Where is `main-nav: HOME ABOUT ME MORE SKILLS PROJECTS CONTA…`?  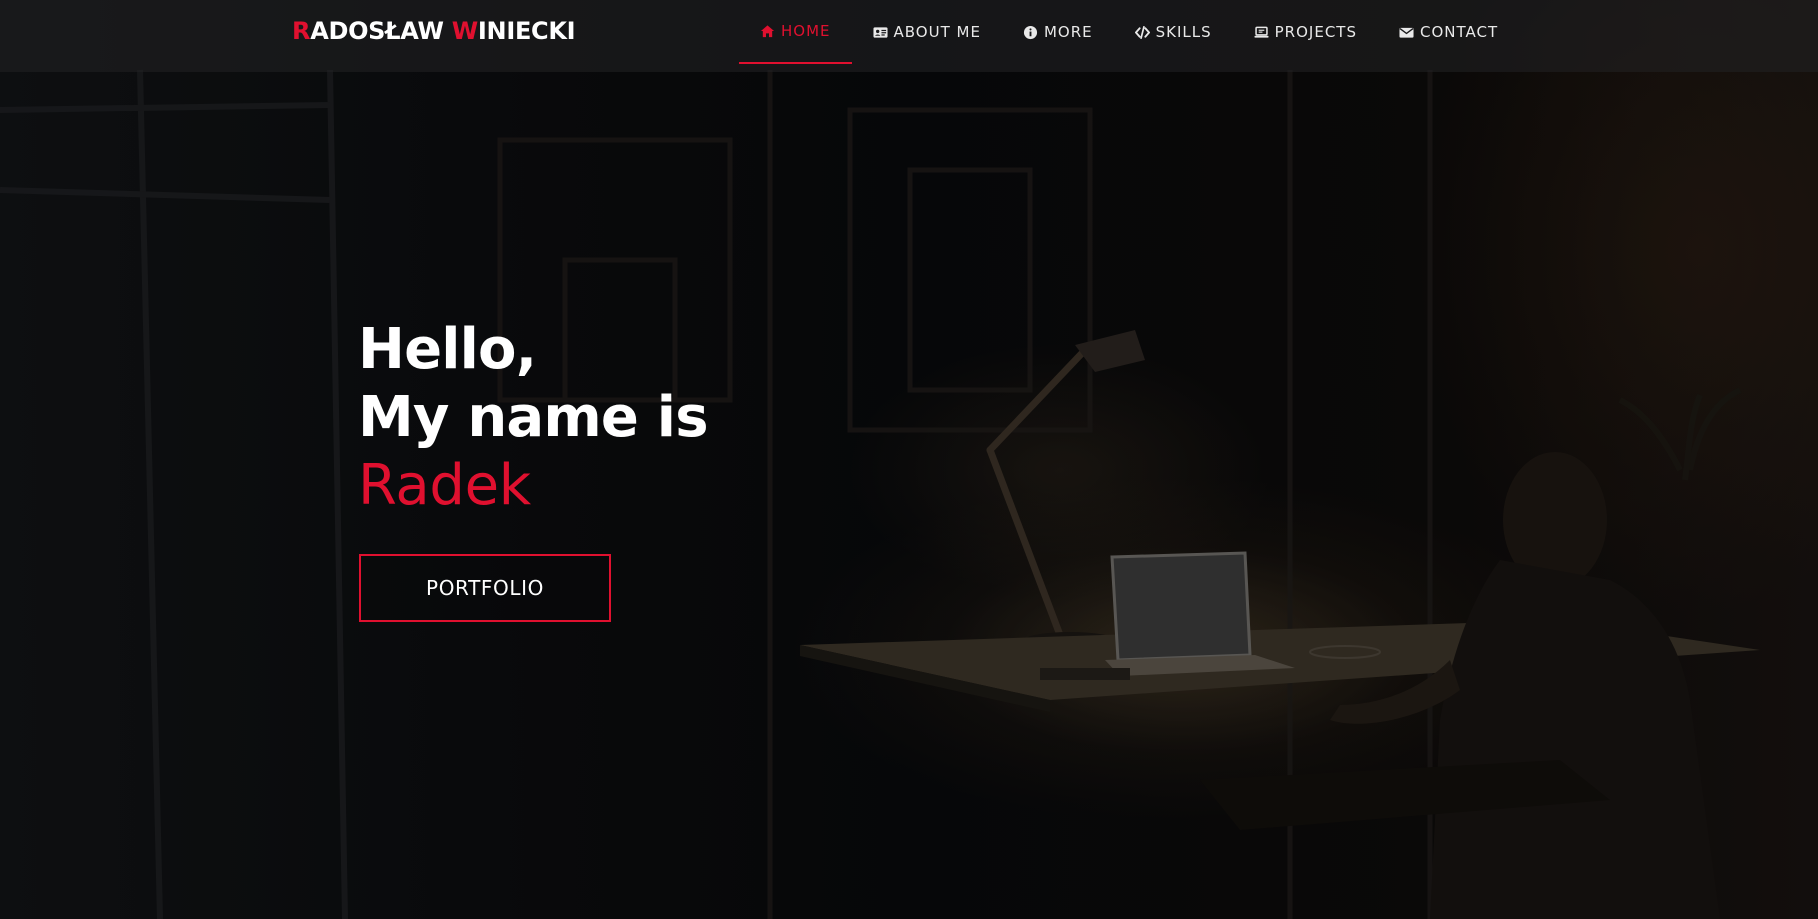 main-nav: HOME ABOUT ME MORE SKILLS PROJECTS CONTA… is located at coordinates (1129, 32).